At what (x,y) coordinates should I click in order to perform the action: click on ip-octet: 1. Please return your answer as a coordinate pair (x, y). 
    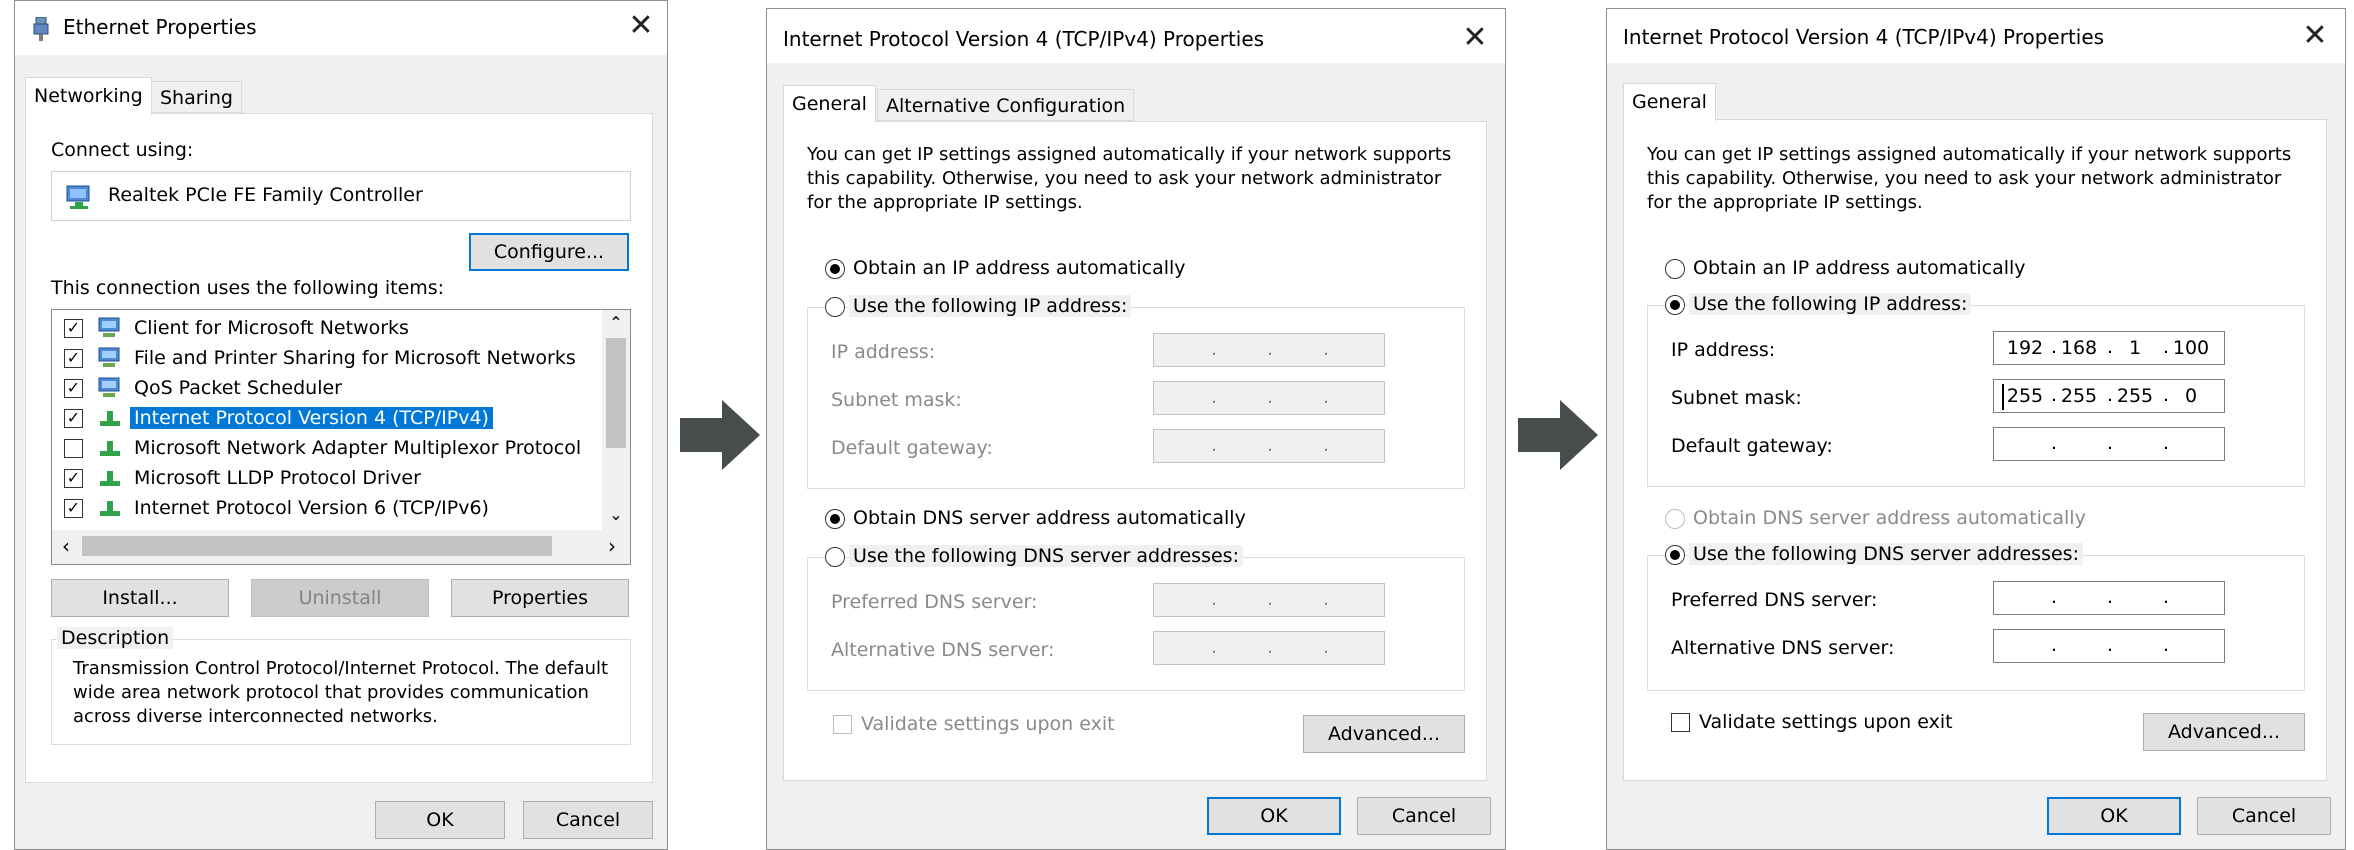
    Looking at the image, I should click on (2135, 348).